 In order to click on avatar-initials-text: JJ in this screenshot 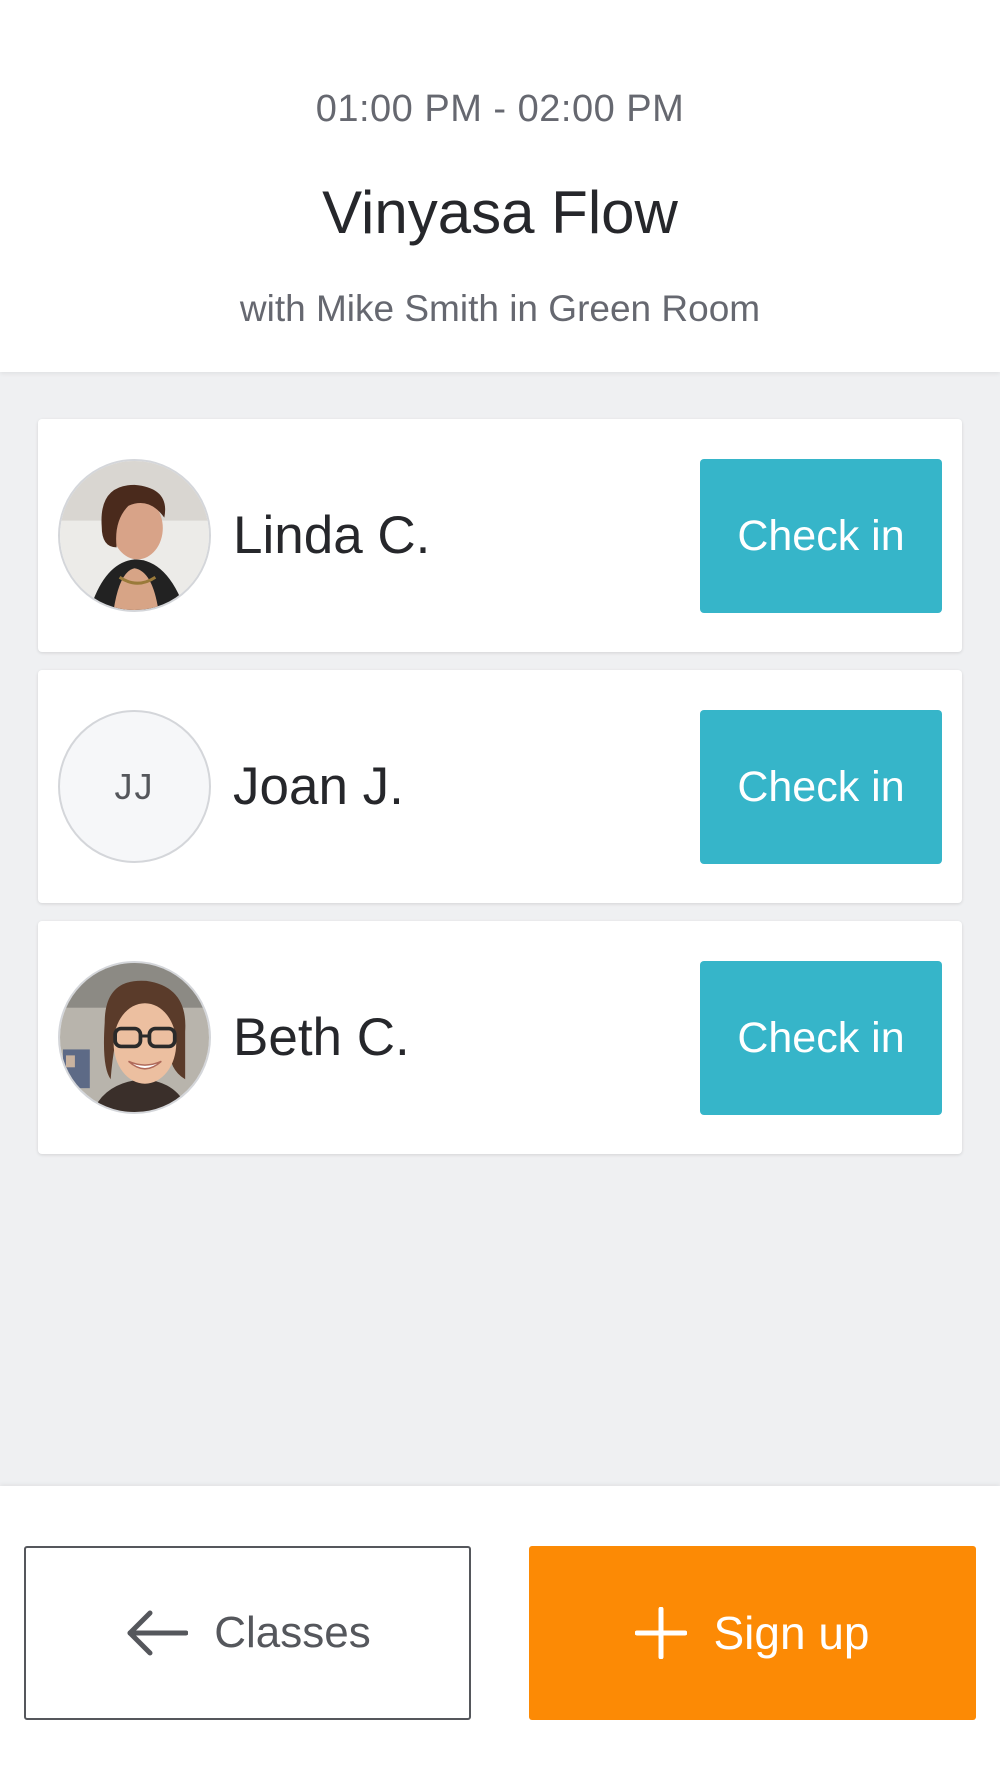, I will do `click(134, 786)`.